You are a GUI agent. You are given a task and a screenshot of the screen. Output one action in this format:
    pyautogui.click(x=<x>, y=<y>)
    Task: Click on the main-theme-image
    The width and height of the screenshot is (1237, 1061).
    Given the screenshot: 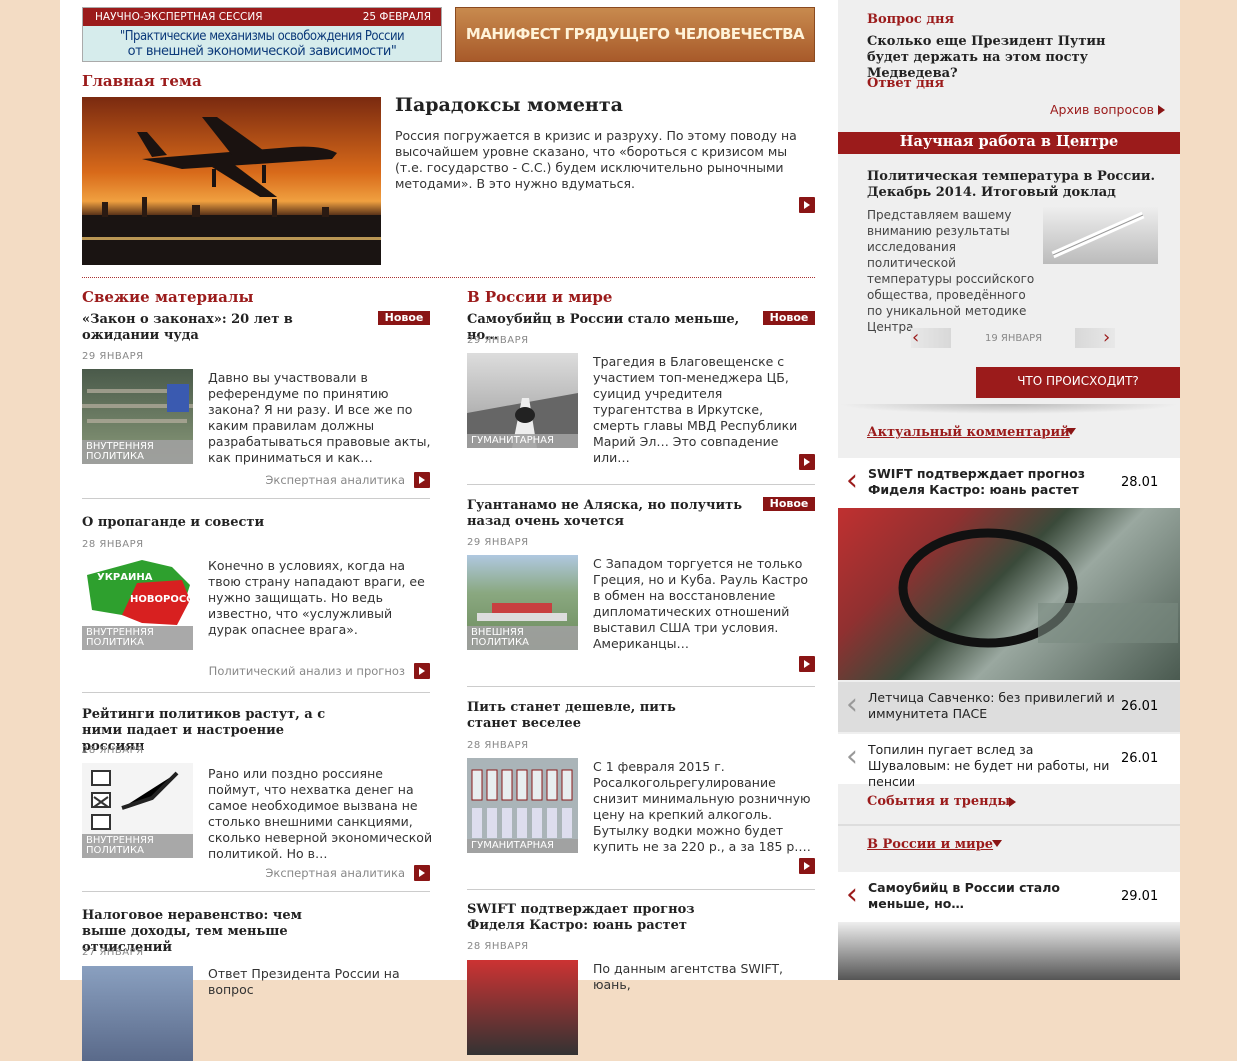 What is the action you would take?
    pyautogui.click(x=231, y=181)
    